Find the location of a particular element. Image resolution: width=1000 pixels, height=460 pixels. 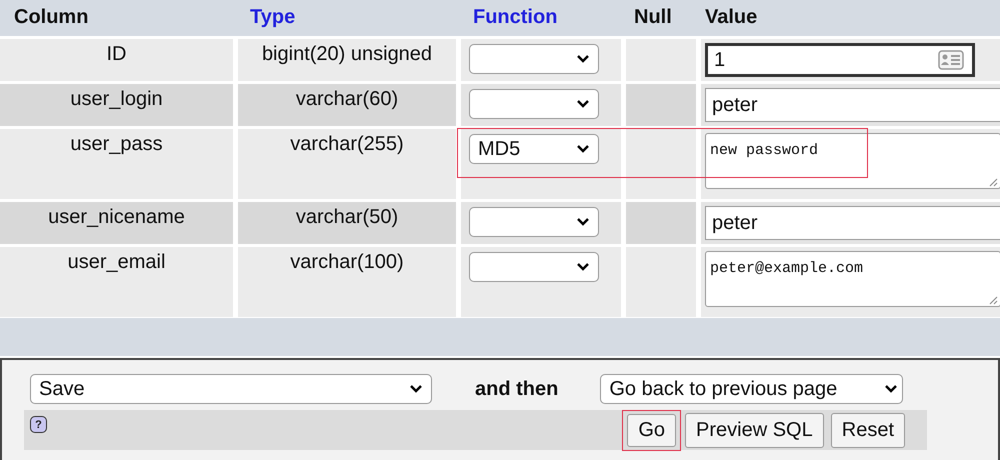

table-cell: varchar(50) is located at coordinates (347, 223).